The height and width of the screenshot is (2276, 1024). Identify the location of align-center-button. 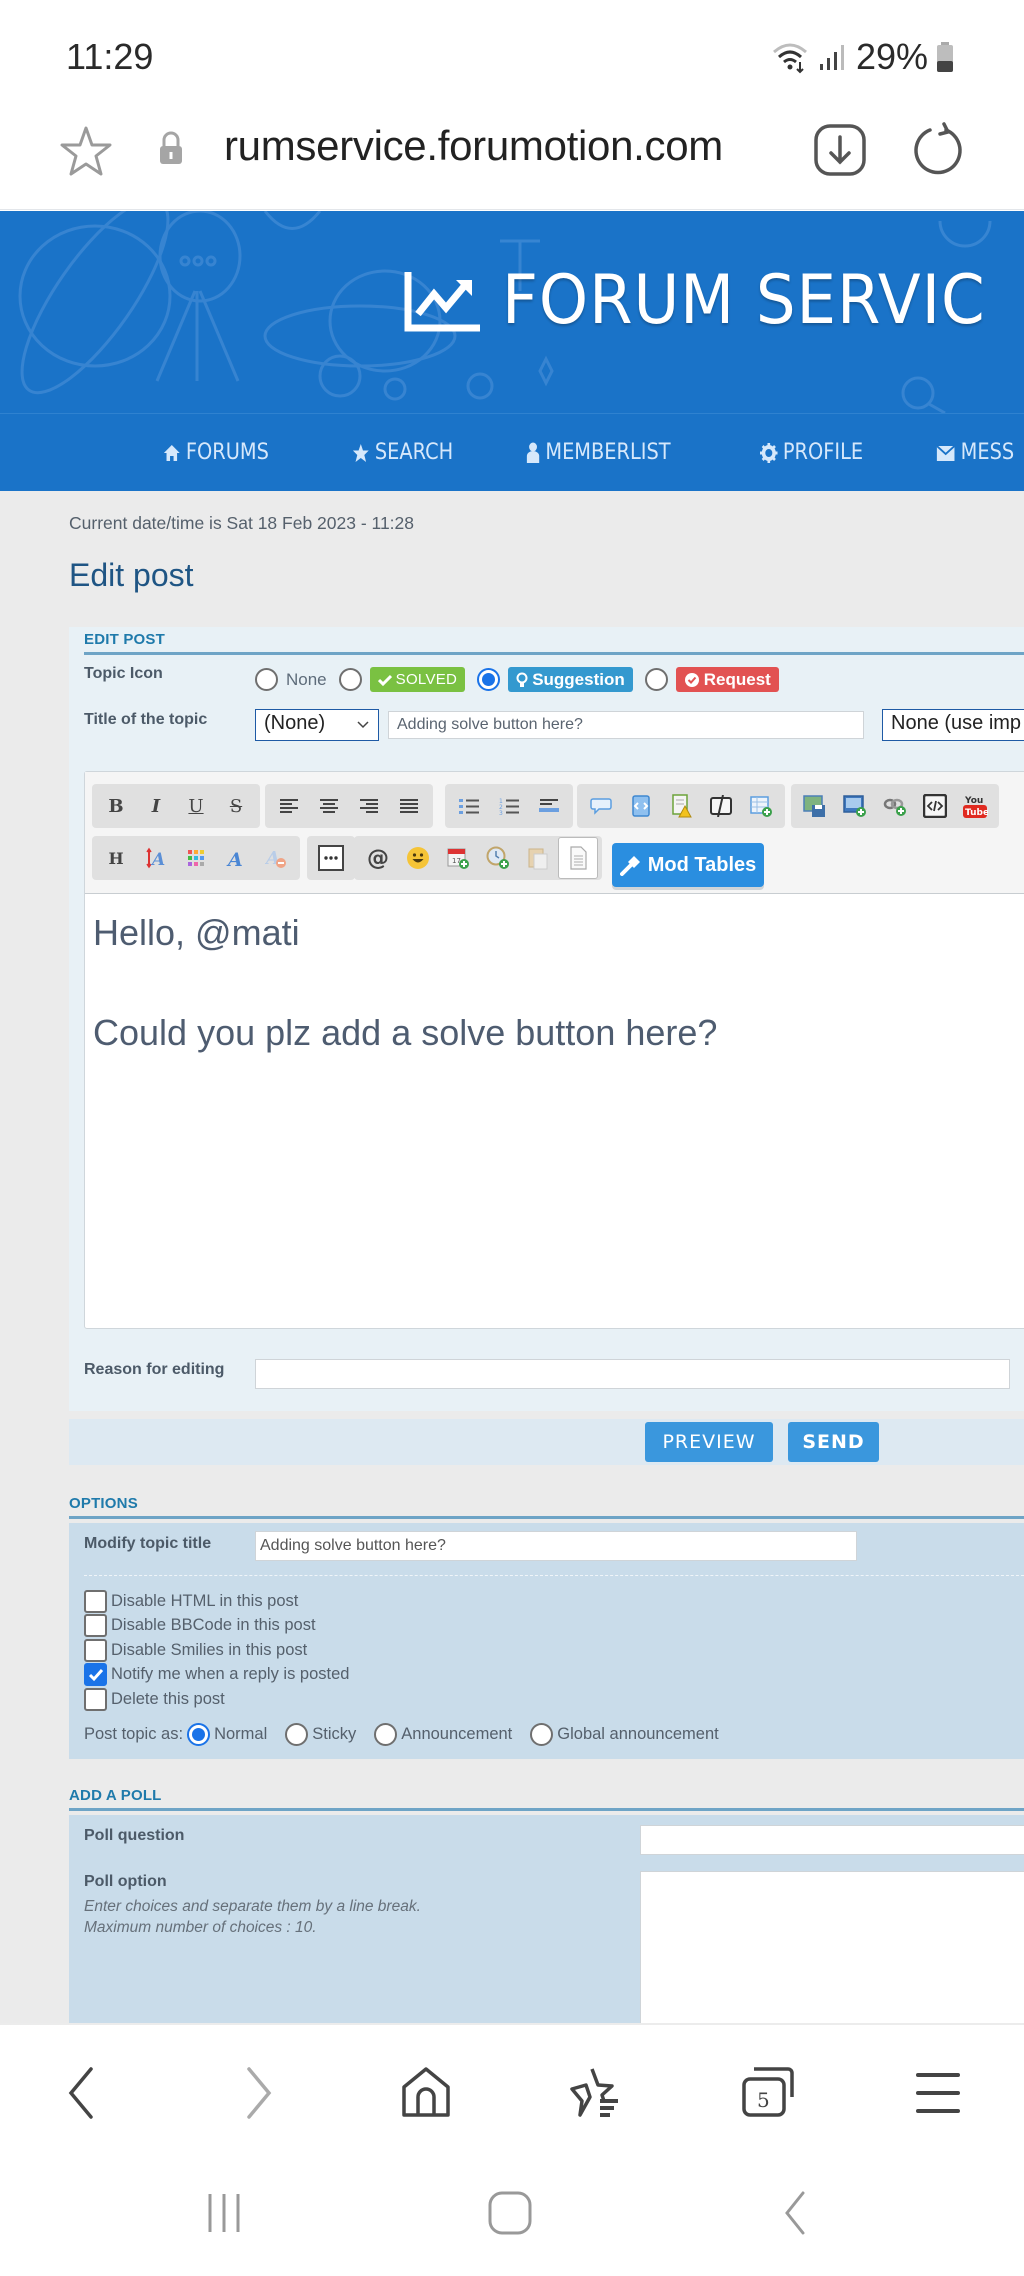
(329, 806).